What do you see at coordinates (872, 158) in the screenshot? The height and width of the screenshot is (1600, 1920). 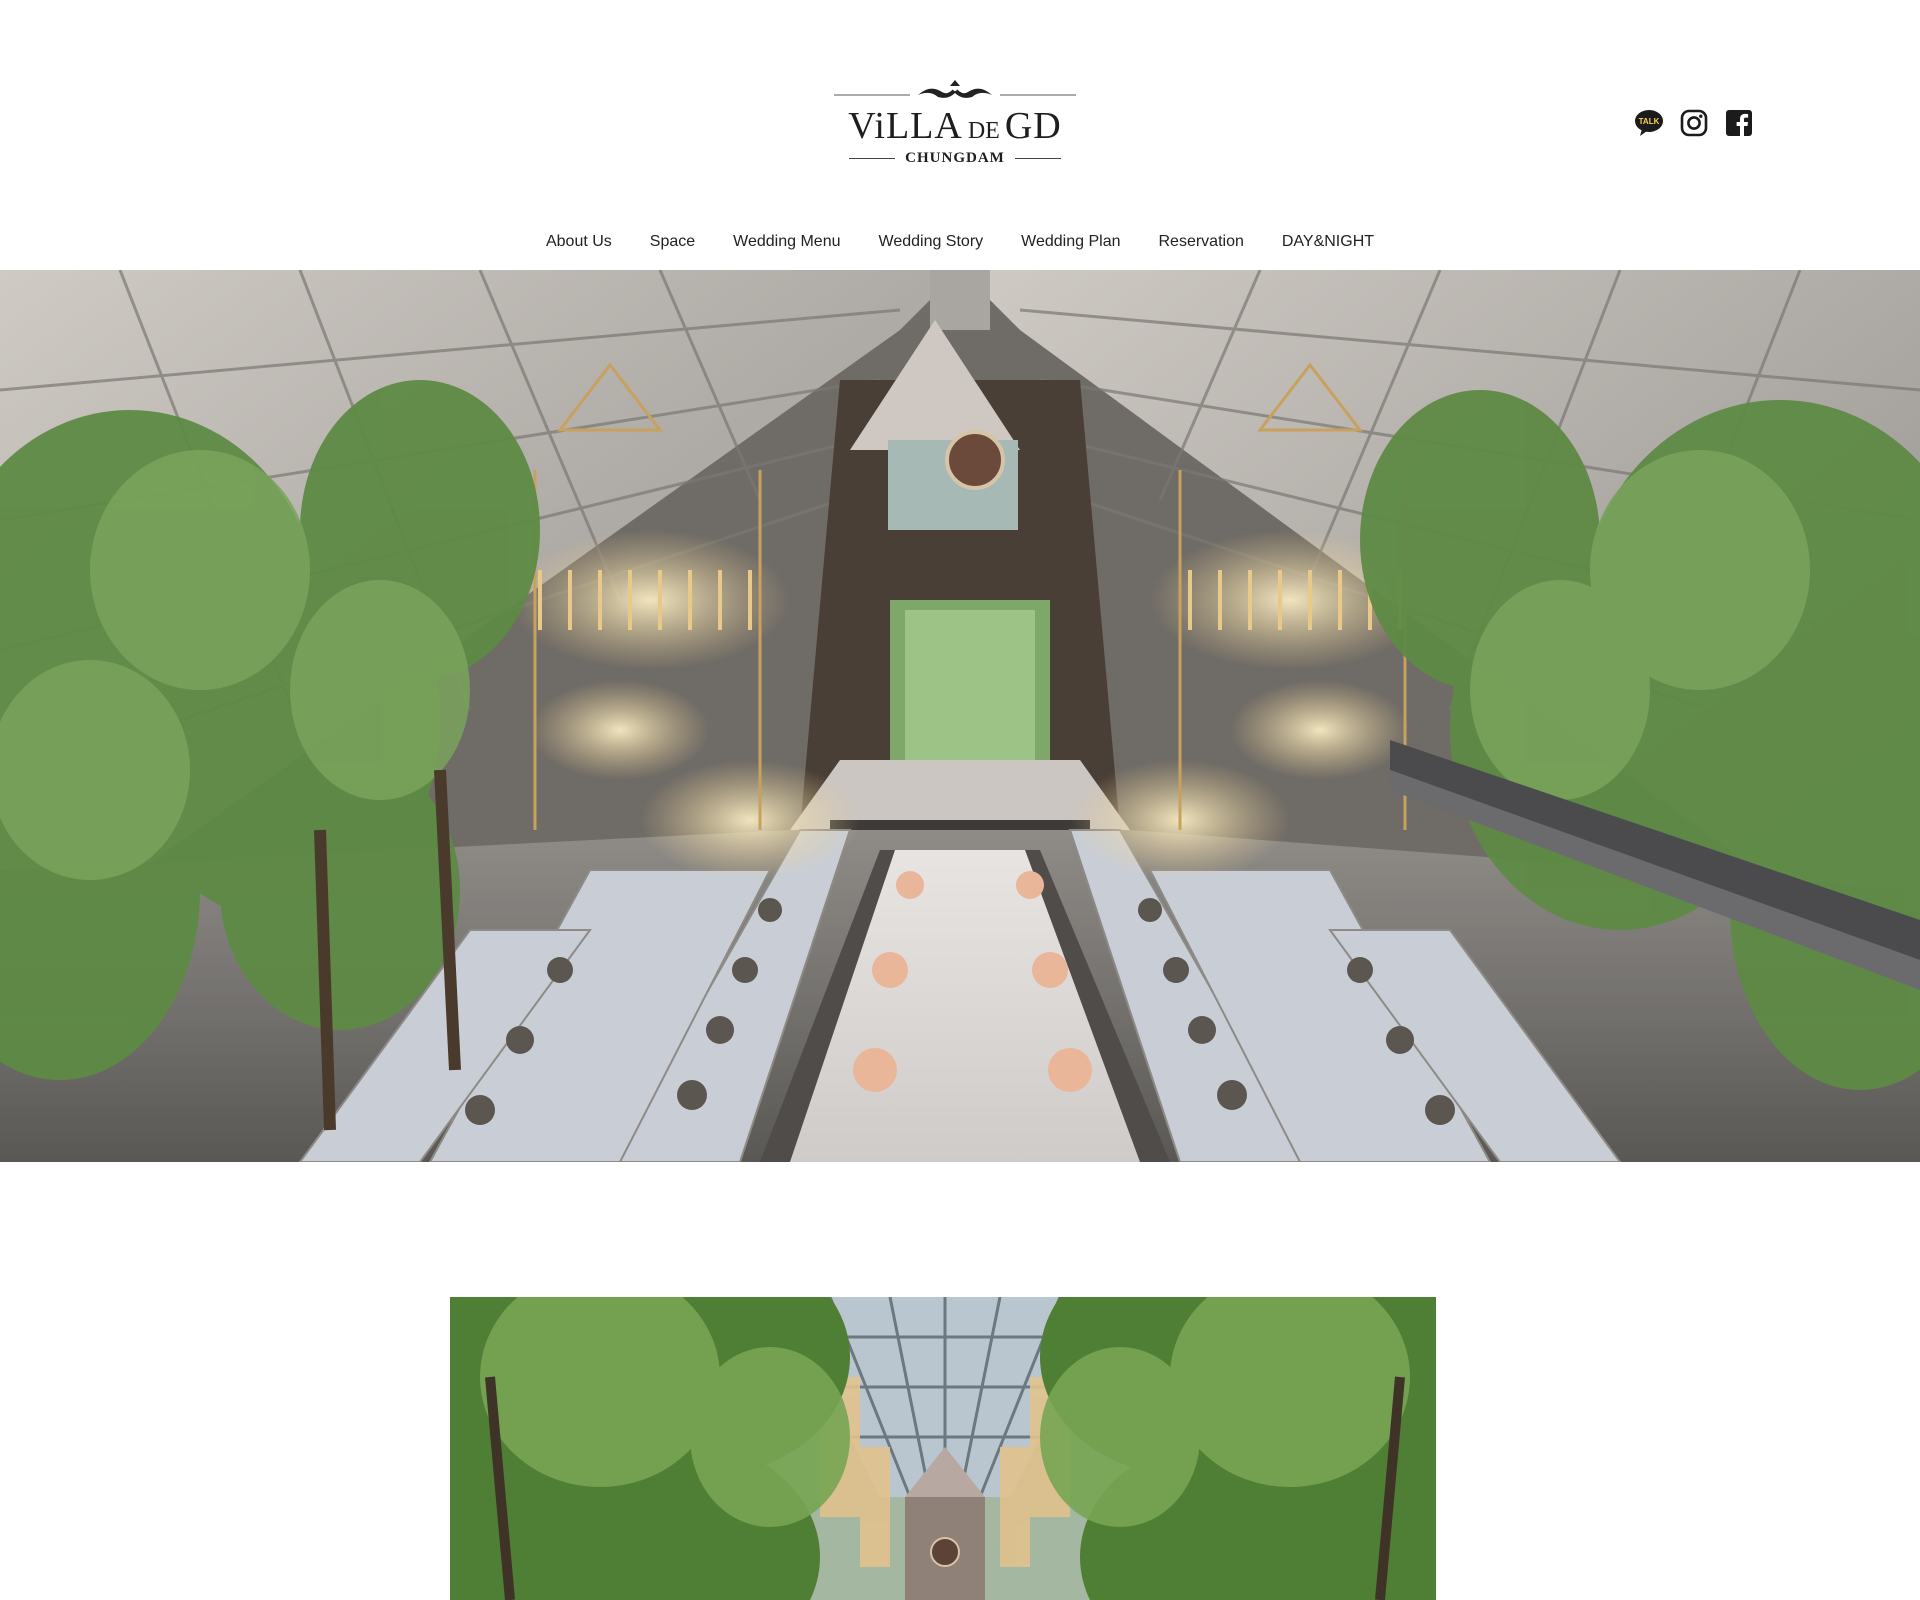 I see `logo-rule-left` at bounding box center [872, 158].